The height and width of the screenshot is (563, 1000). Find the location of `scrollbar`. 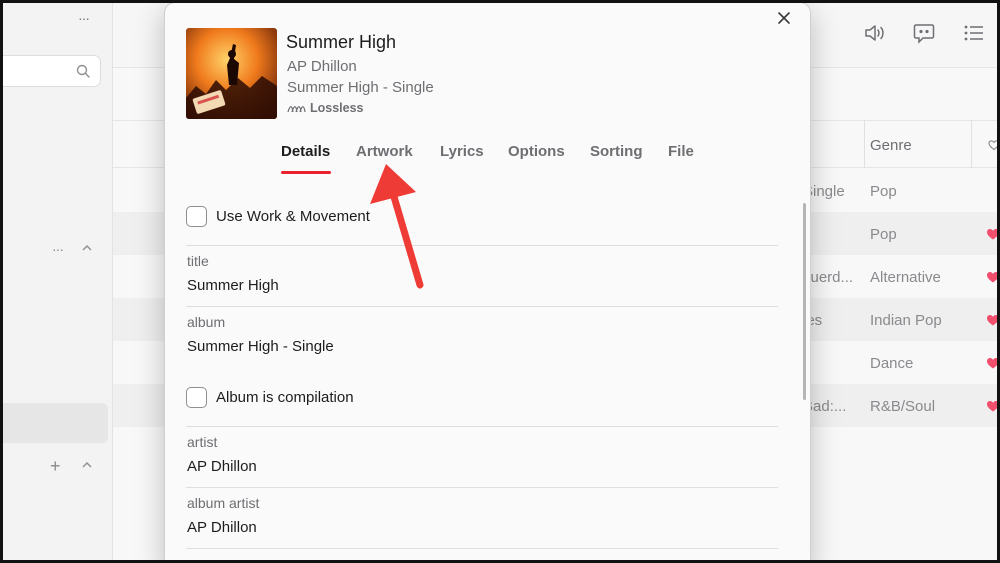

scrollbar is located at coordinates (804, 301).